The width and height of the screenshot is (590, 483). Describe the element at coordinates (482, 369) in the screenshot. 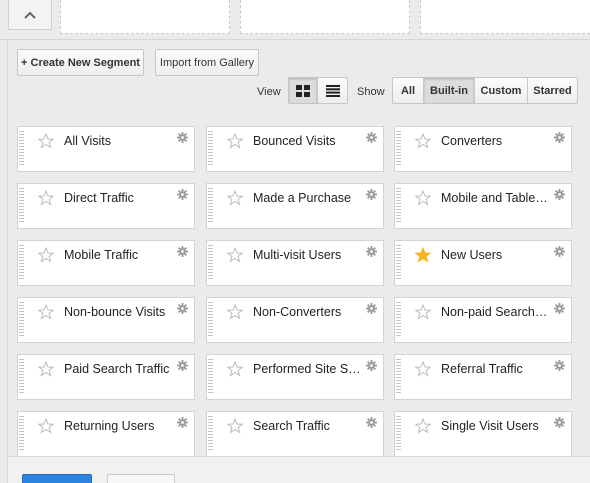

I see `segment-name: Referral Traffic` at that location.